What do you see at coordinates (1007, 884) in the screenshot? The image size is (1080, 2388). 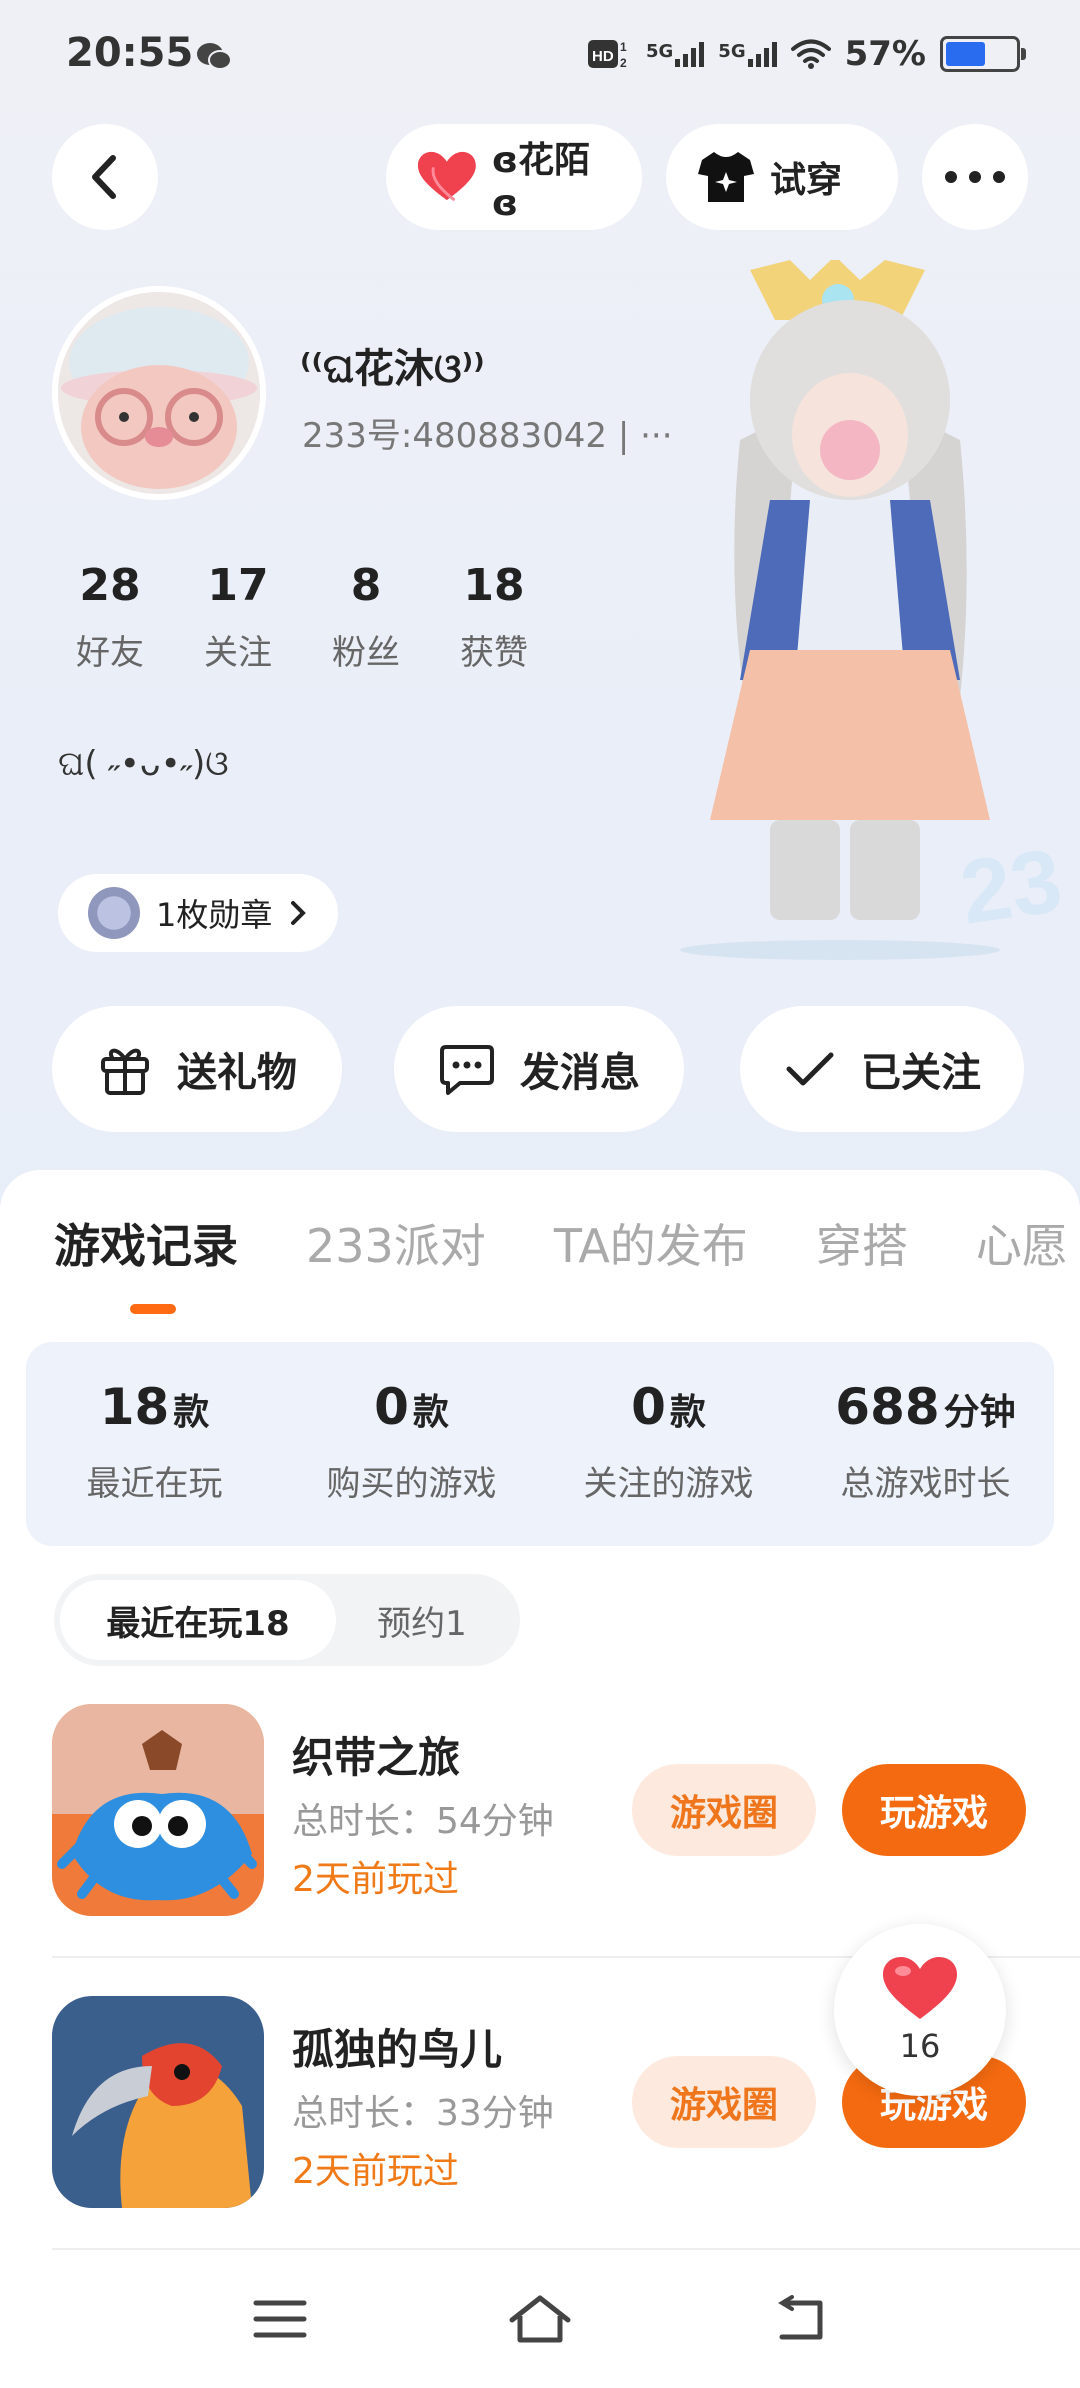 I see `svg-text: 233` at bounding box center [1007, 884].